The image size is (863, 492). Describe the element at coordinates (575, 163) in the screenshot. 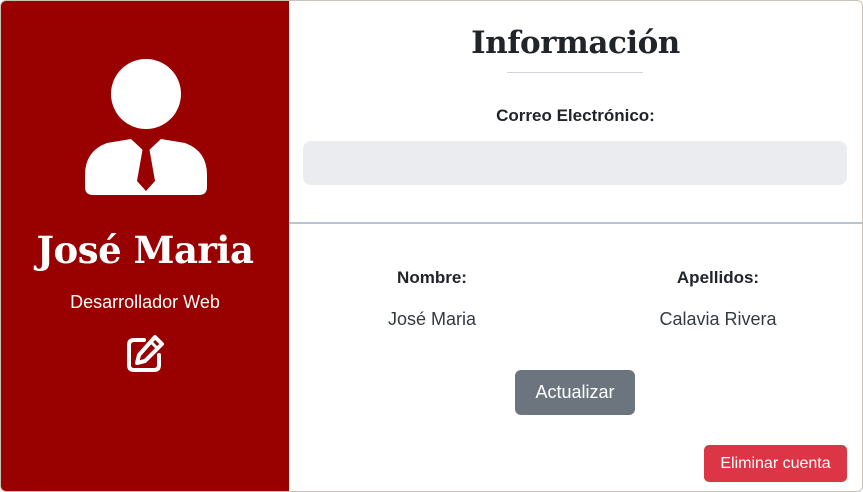

I see `email-field` at that location.